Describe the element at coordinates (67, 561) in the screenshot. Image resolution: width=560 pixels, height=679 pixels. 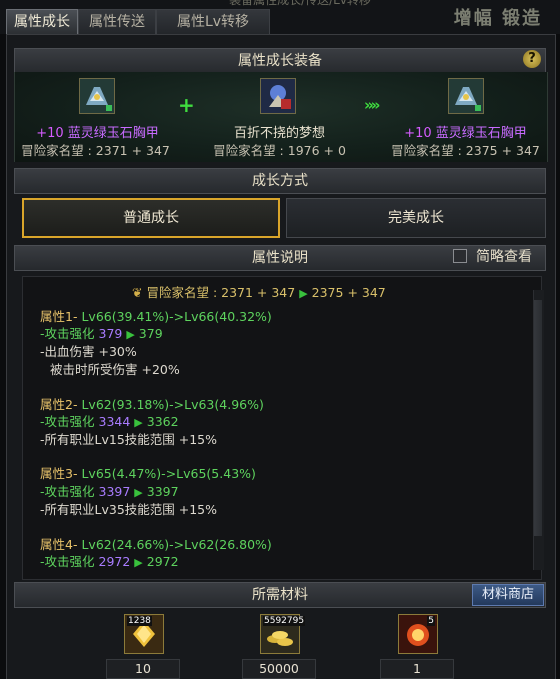
I see `attr-4-stat-label: -攻击强化` at that location.